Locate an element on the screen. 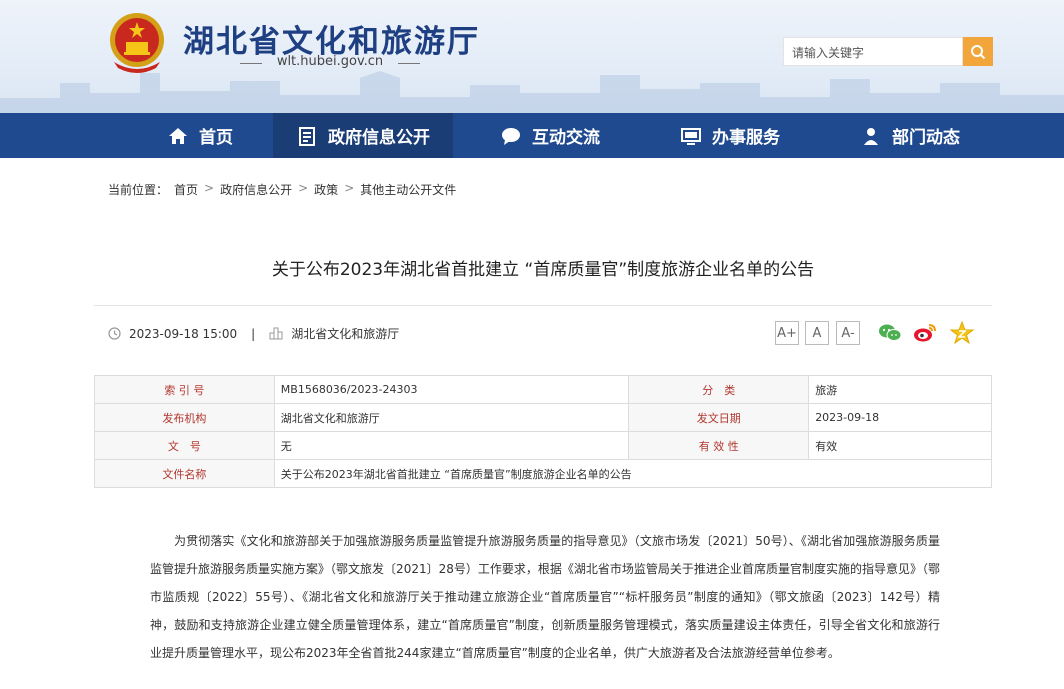 The image size is (1064, 689). font-size-decrease-button: A- is located at coordinates (848, 333).